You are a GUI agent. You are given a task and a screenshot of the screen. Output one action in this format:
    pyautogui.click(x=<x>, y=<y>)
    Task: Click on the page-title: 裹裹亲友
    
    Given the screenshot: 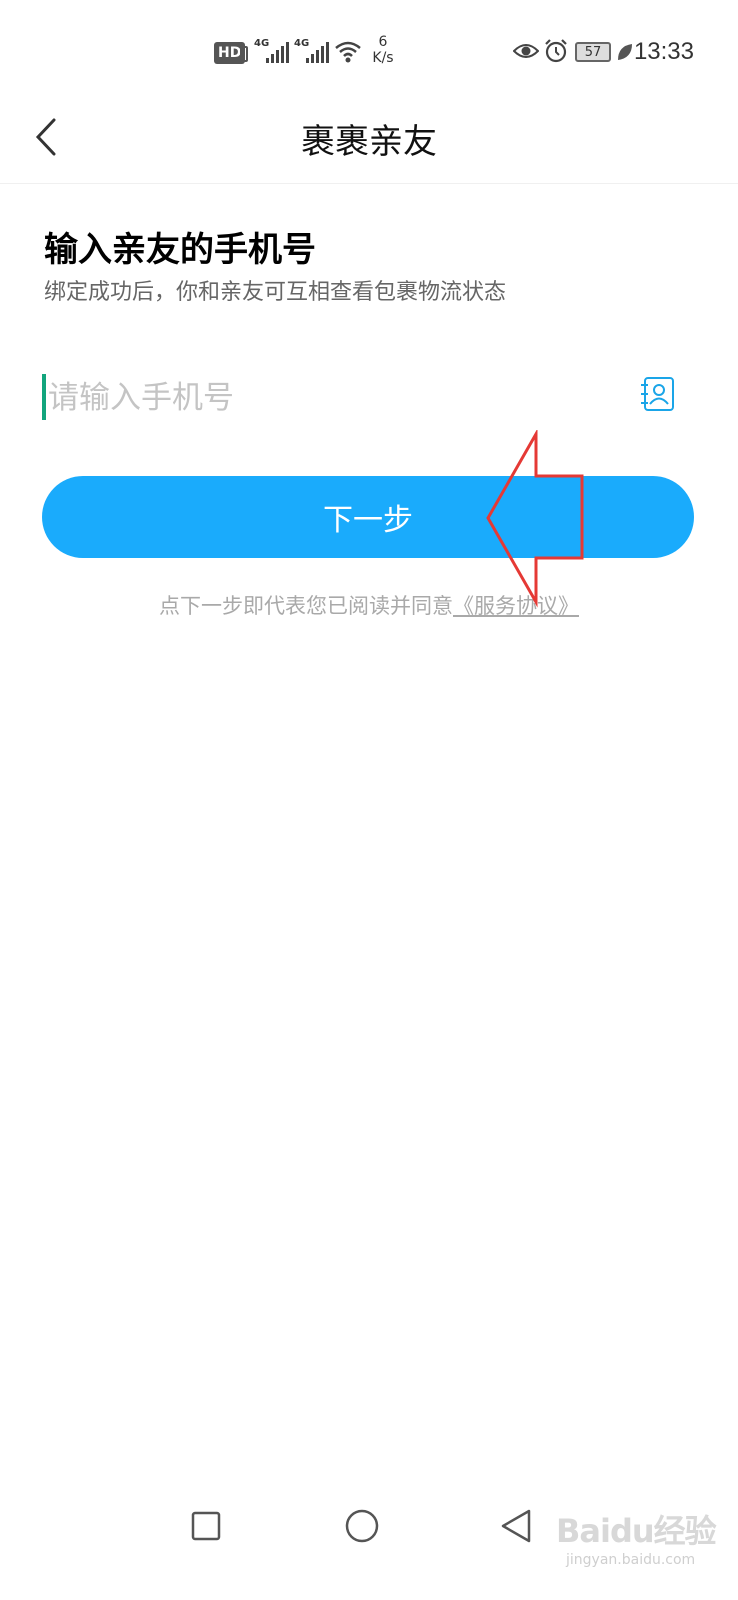 What is the action you would take?
    pyautogui.click(x=369, y=142)
    